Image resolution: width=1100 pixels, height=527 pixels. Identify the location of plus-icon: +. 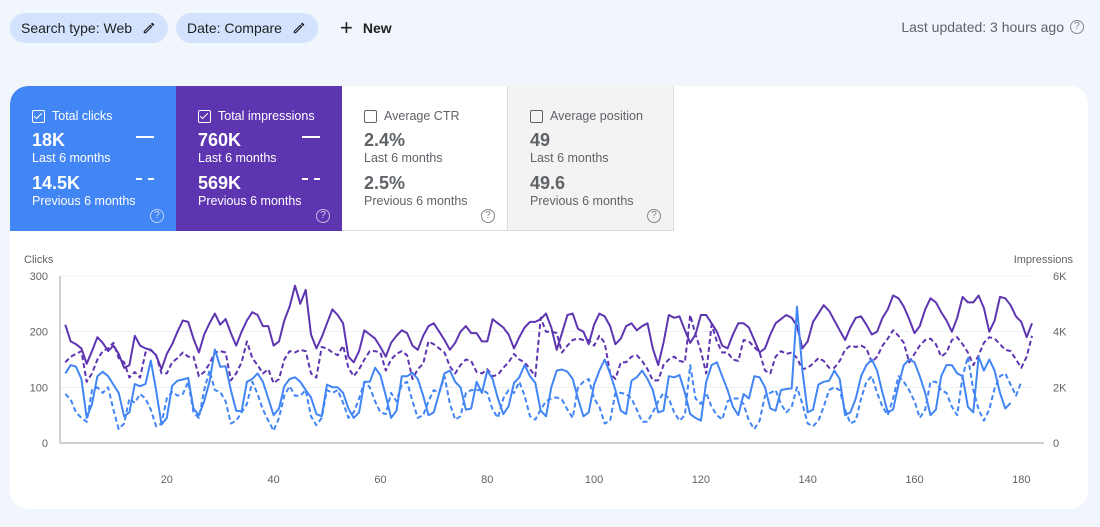
(346, 27).